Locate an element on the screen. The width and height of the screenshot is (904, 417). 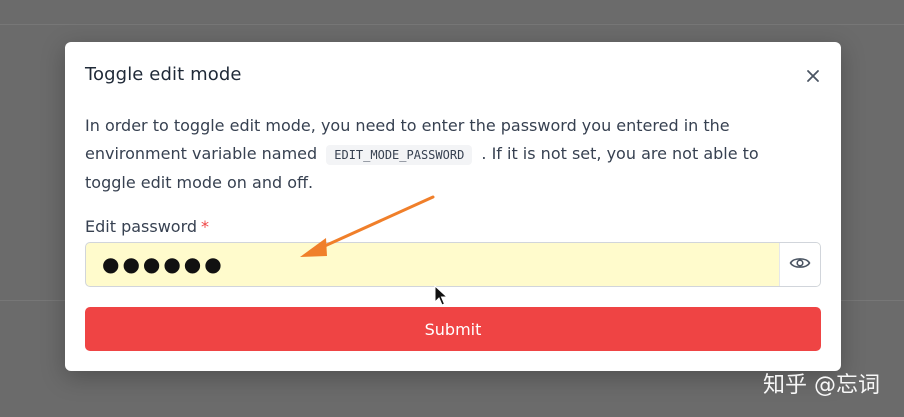
field-label: Edit password * is located at coordinates (147, 226).